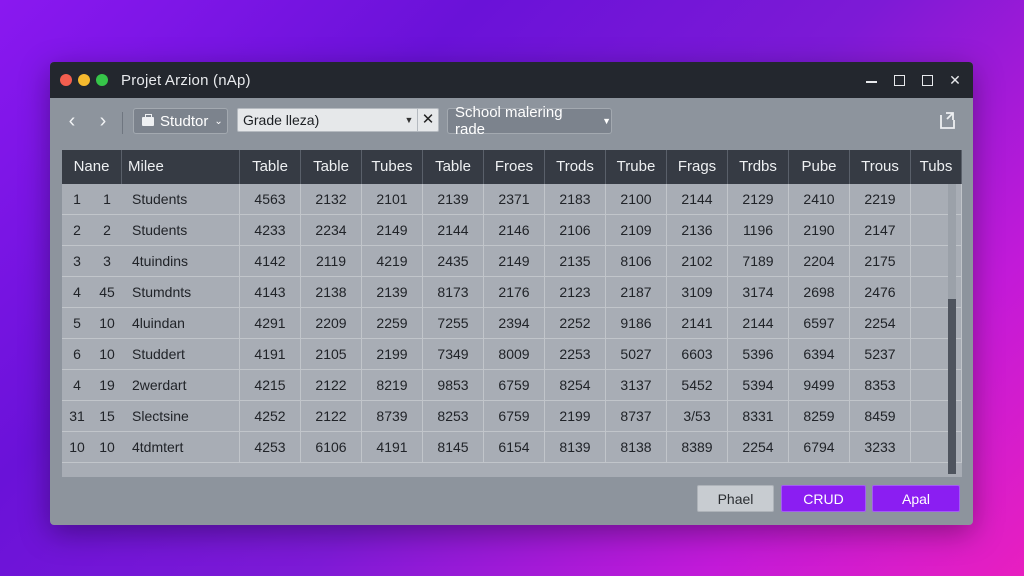 The width and height of the screenshot is (1024, 576). Describe the element at coordinates (899, 80) in the screenshot. I see `maximize-icon` at that location.